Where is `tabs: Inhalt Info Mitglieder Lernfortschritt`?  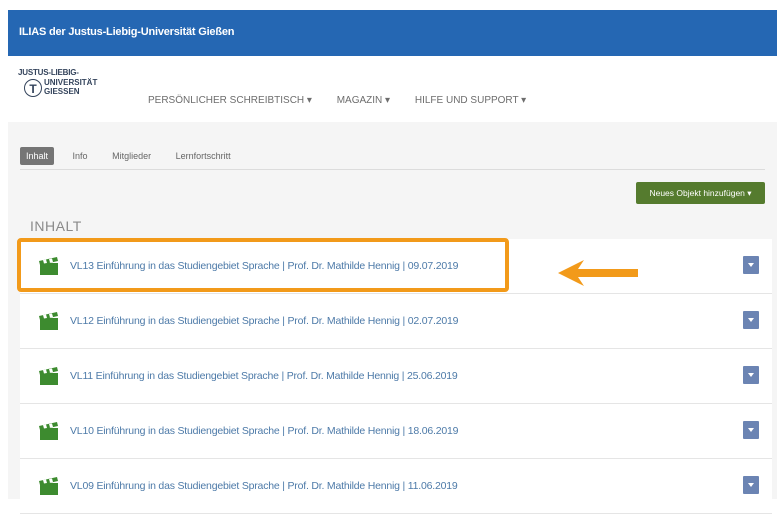
tabs: Inhalt Info Mitglieder Lernfortschritt is located at coordinates (133, 156).